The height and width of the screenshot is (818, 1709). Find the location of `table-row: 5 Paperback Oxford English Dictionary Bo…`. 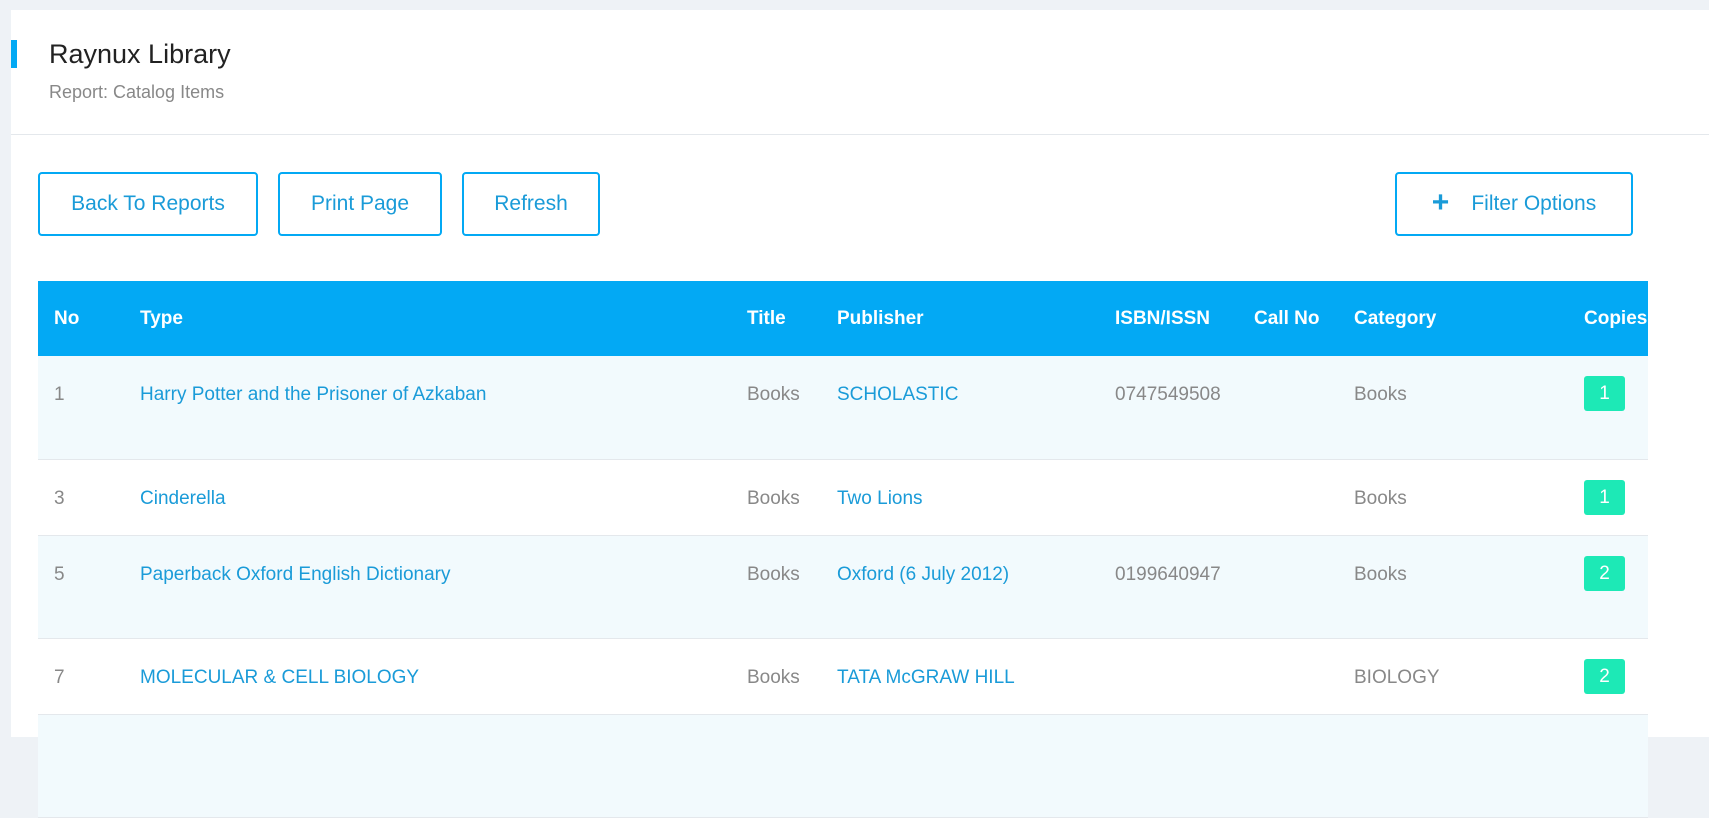

table-row: 5 Paperback Oxford English Dictionary Bo… is located at coordinates (843, 587).